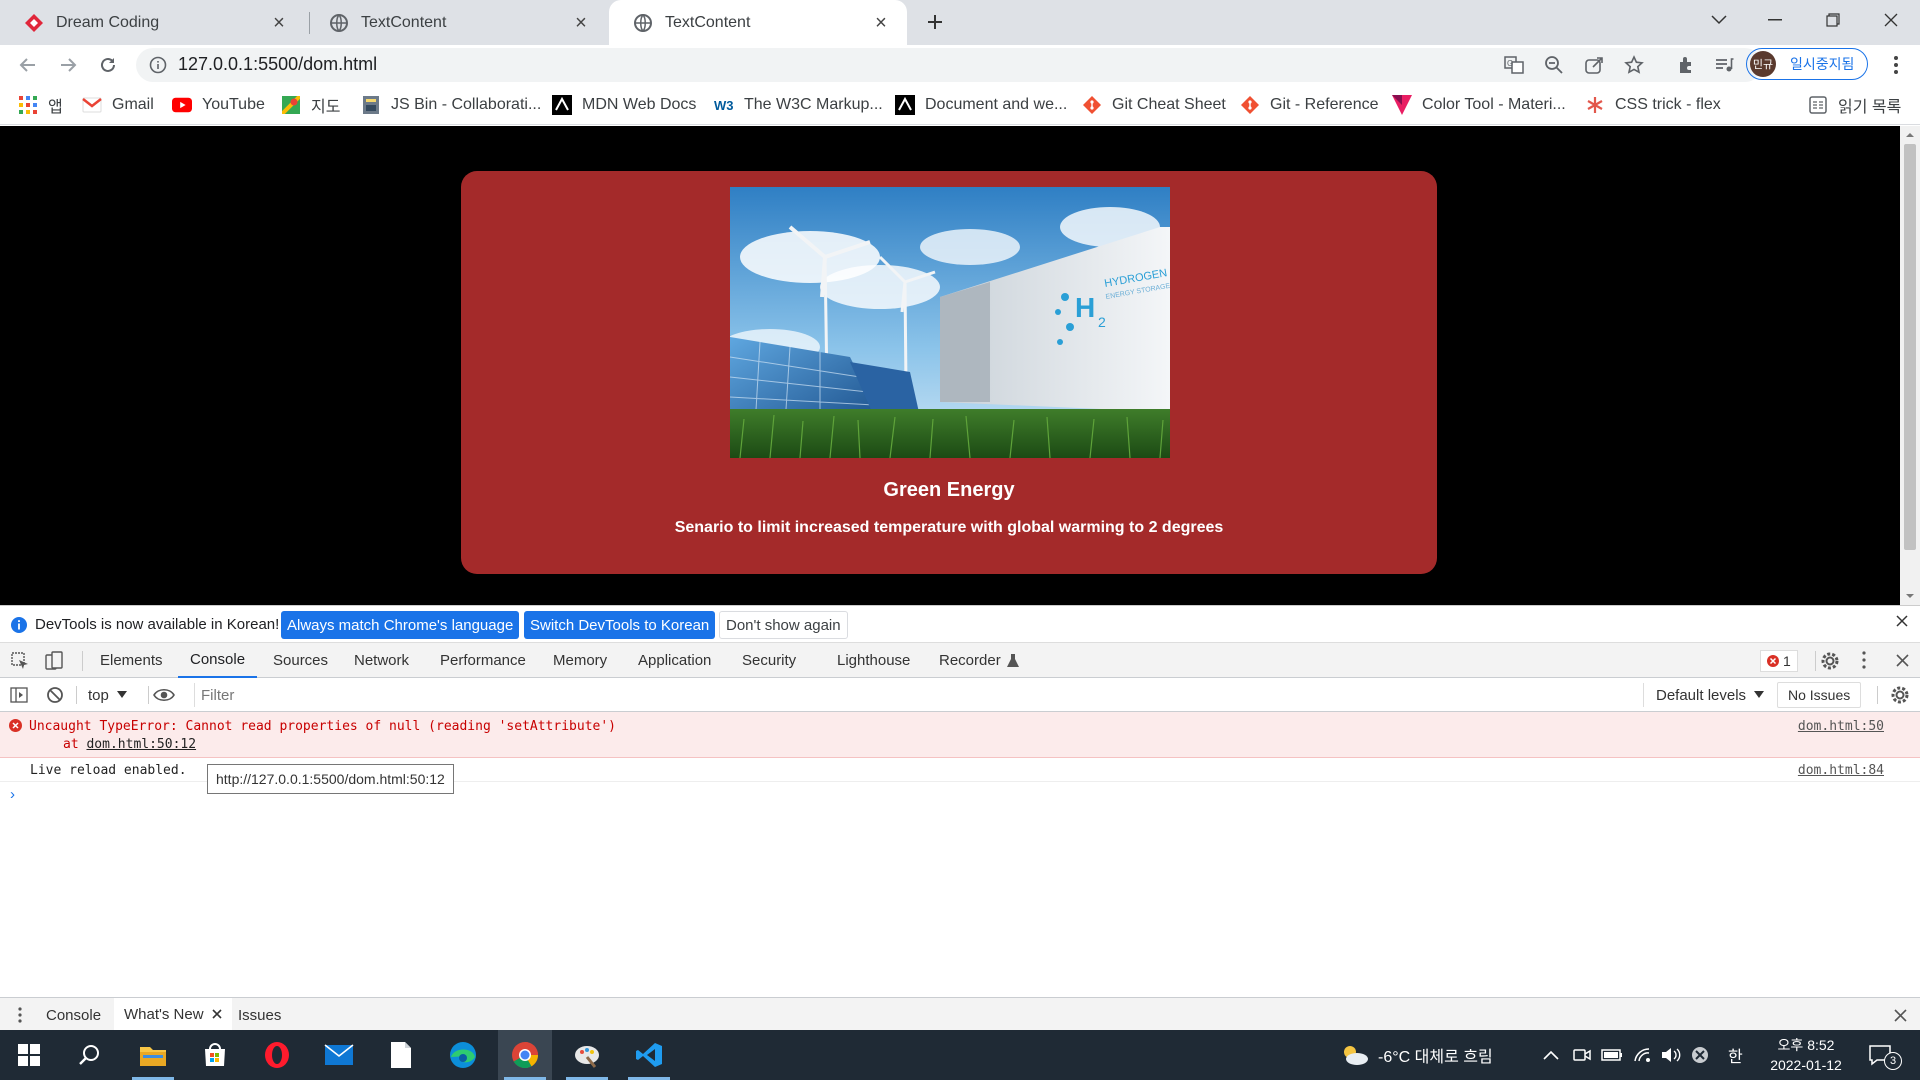 This screenshot has height=1080, width=1920. I want to click on tab-performance: Performance, so click(483, 660).